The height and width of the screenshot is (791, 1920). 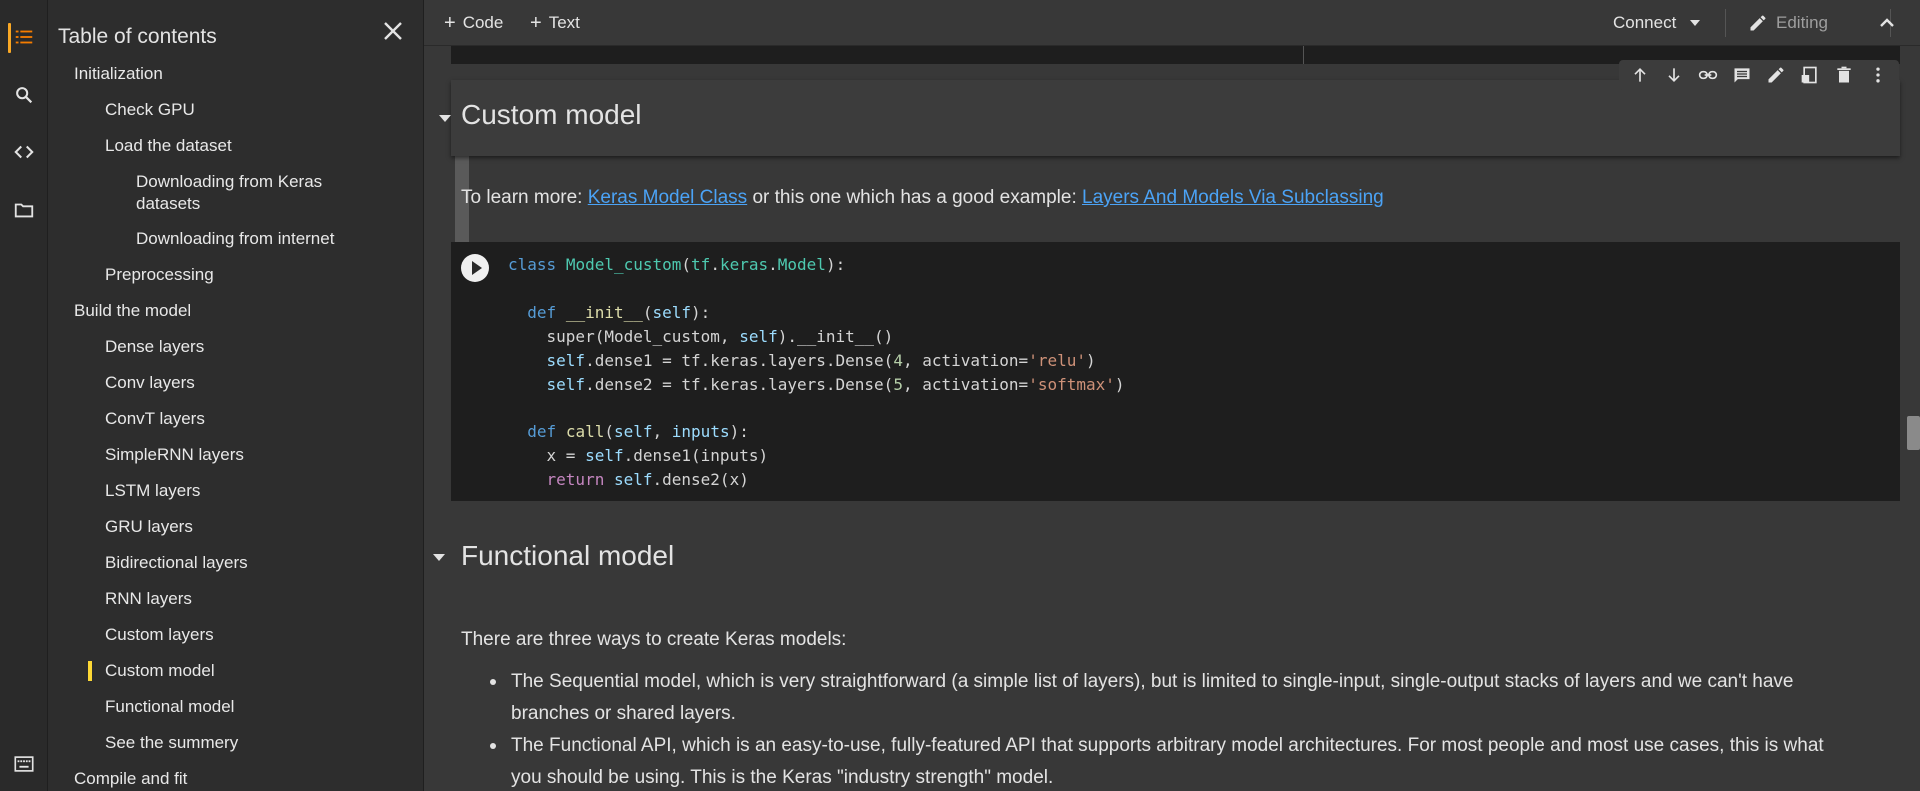 What do you see at coordinates (24, 37) in the screenshot?
I see `table-of-contents-icon` at bounding box center [24, 37].